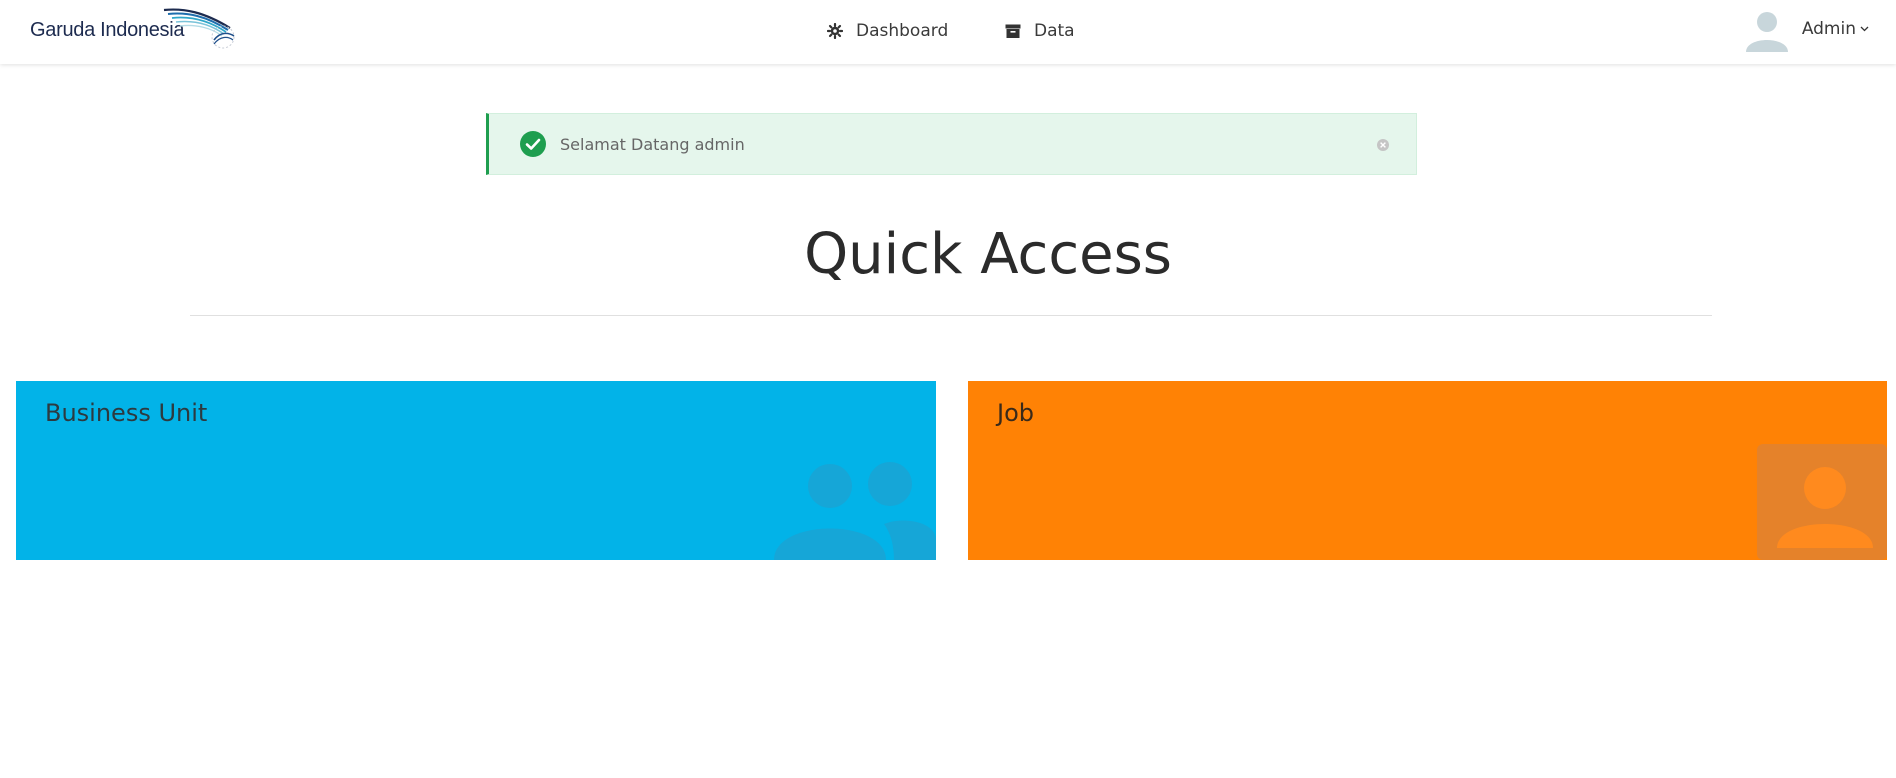 The image size is (1896, 778). What do you see at coordinates (988, 254) in the screenshot?
I see `page-title: Quick Access` at bounding box center [988, 254].